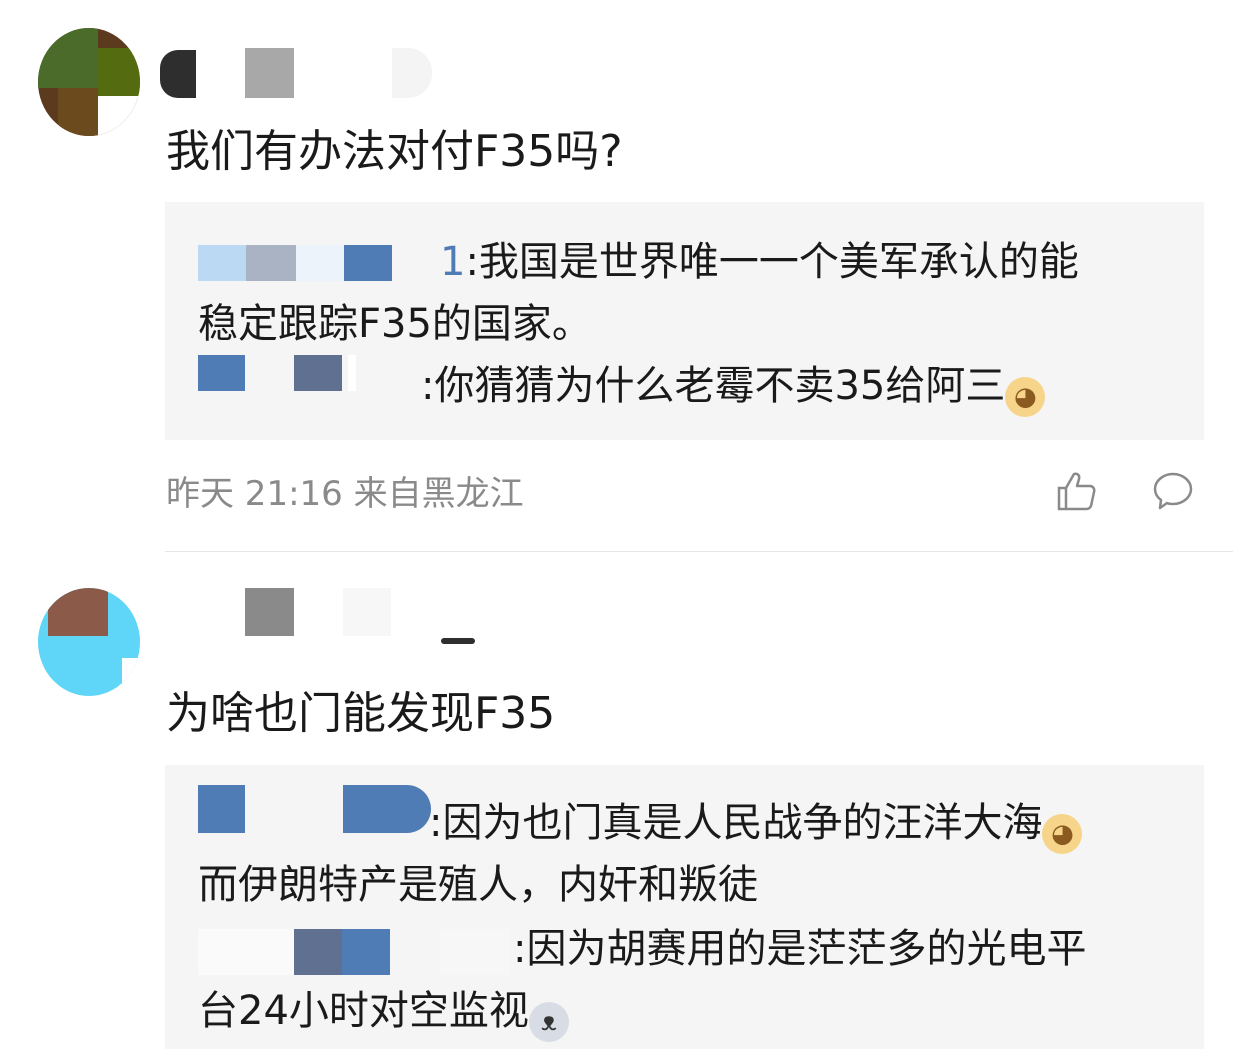  Describe the element at coordinates (1173, 491) in the screenshot. I see `speech-bubble-icon` at that location.